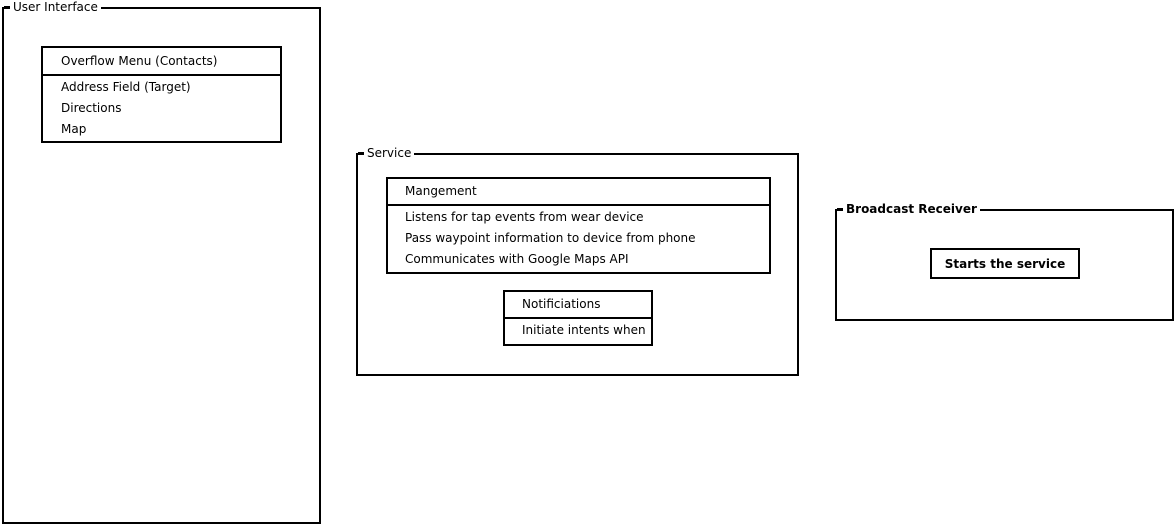 The image size is (1174, 525). Describe the element at coordinates (139, 61) in the screenshot. I see `overflow-menu-header: Overflow Menu (Contacts)` at that location.